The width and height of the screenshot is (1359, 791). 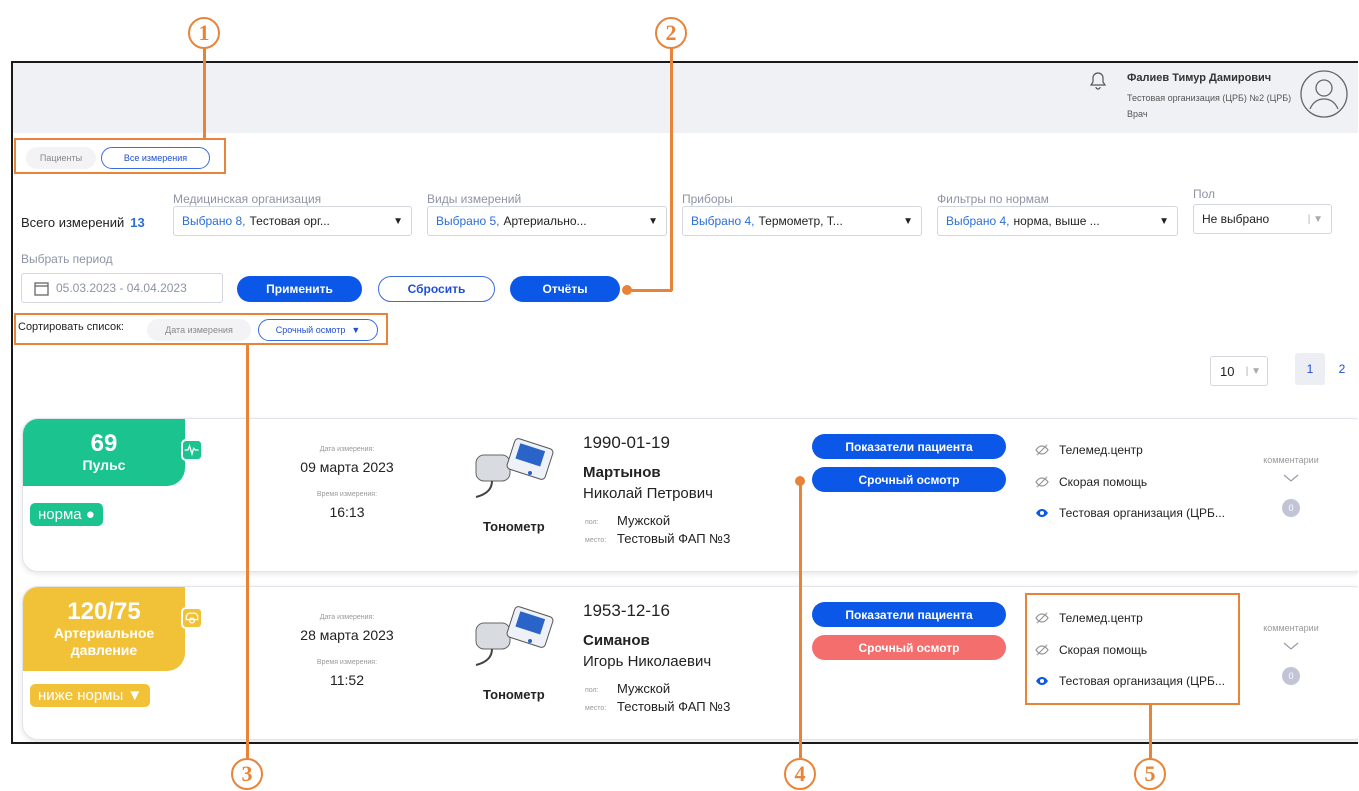 I want to click on norm-filters-label: Фильтры по нормам, so click(x=993, y=199).